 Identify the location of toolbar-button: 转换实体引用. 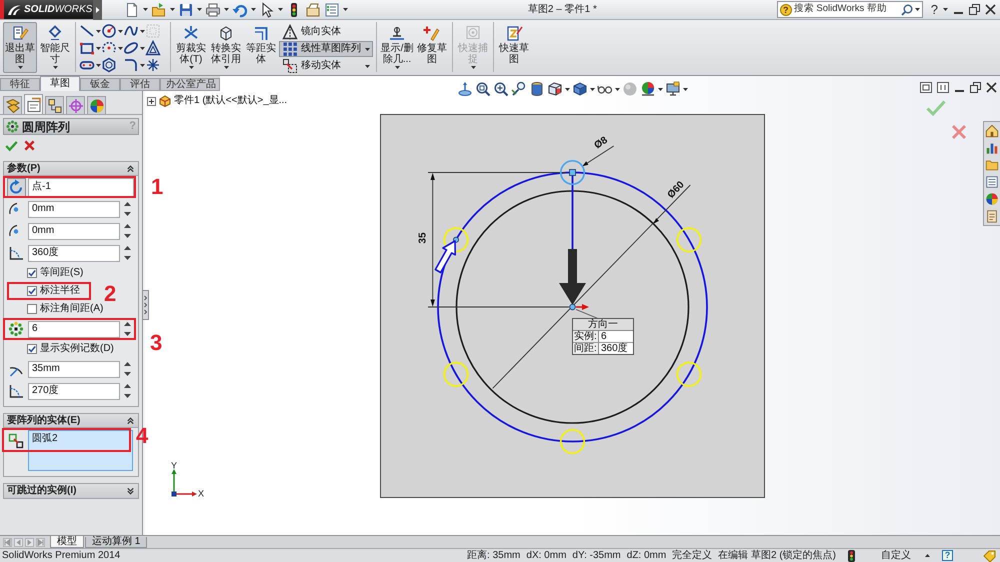
(226, 47).